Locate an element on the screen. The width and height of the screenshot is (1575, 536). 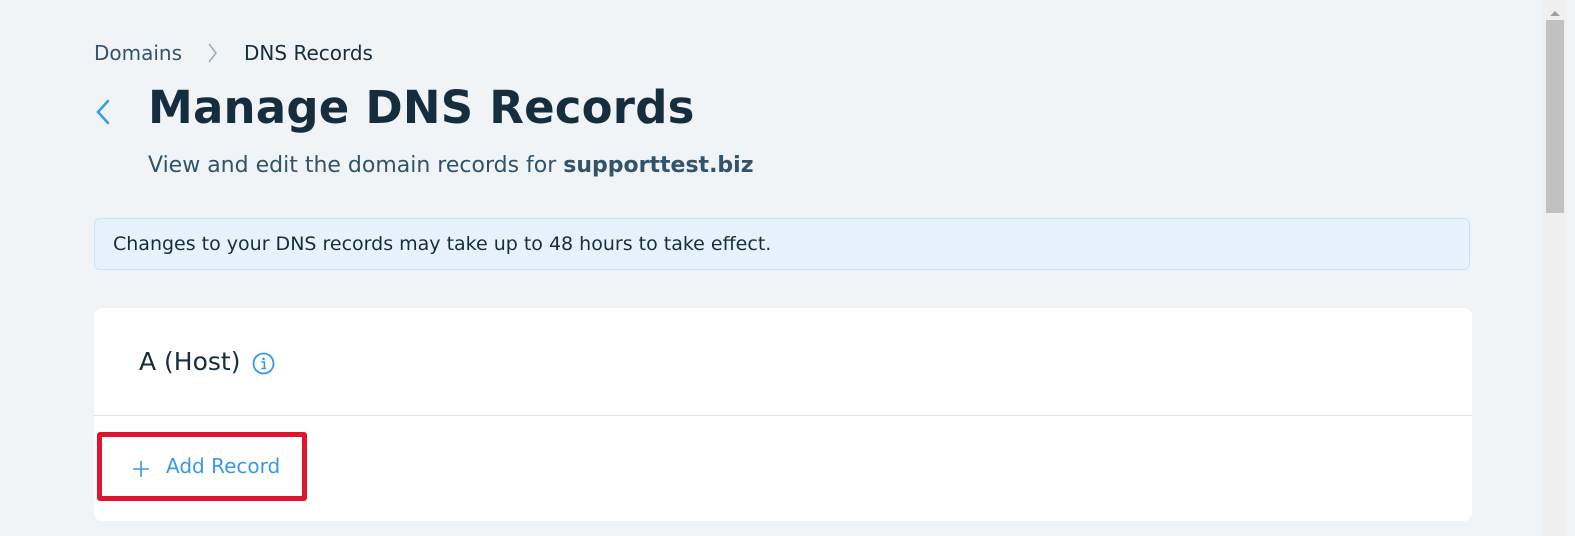
add-record-label: Add Record is located at coordinates (223, 466).